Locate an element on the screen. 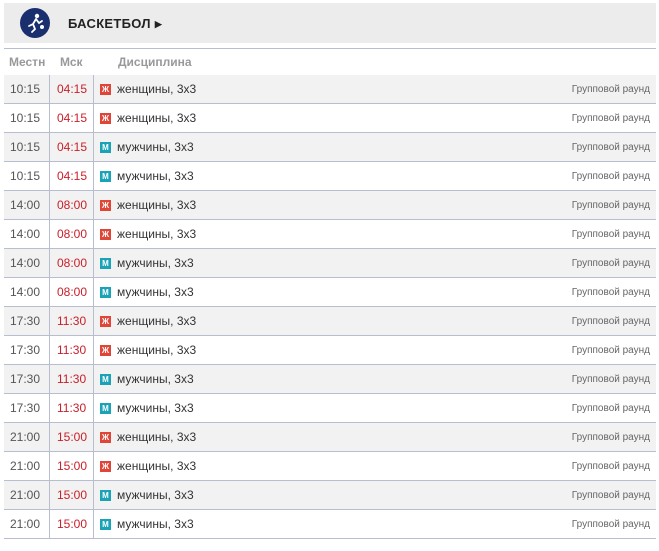 The image size is (659, 551). sport-title-link: БАСКЕТБОЛ ▶ is located at coordinates (115, 23).